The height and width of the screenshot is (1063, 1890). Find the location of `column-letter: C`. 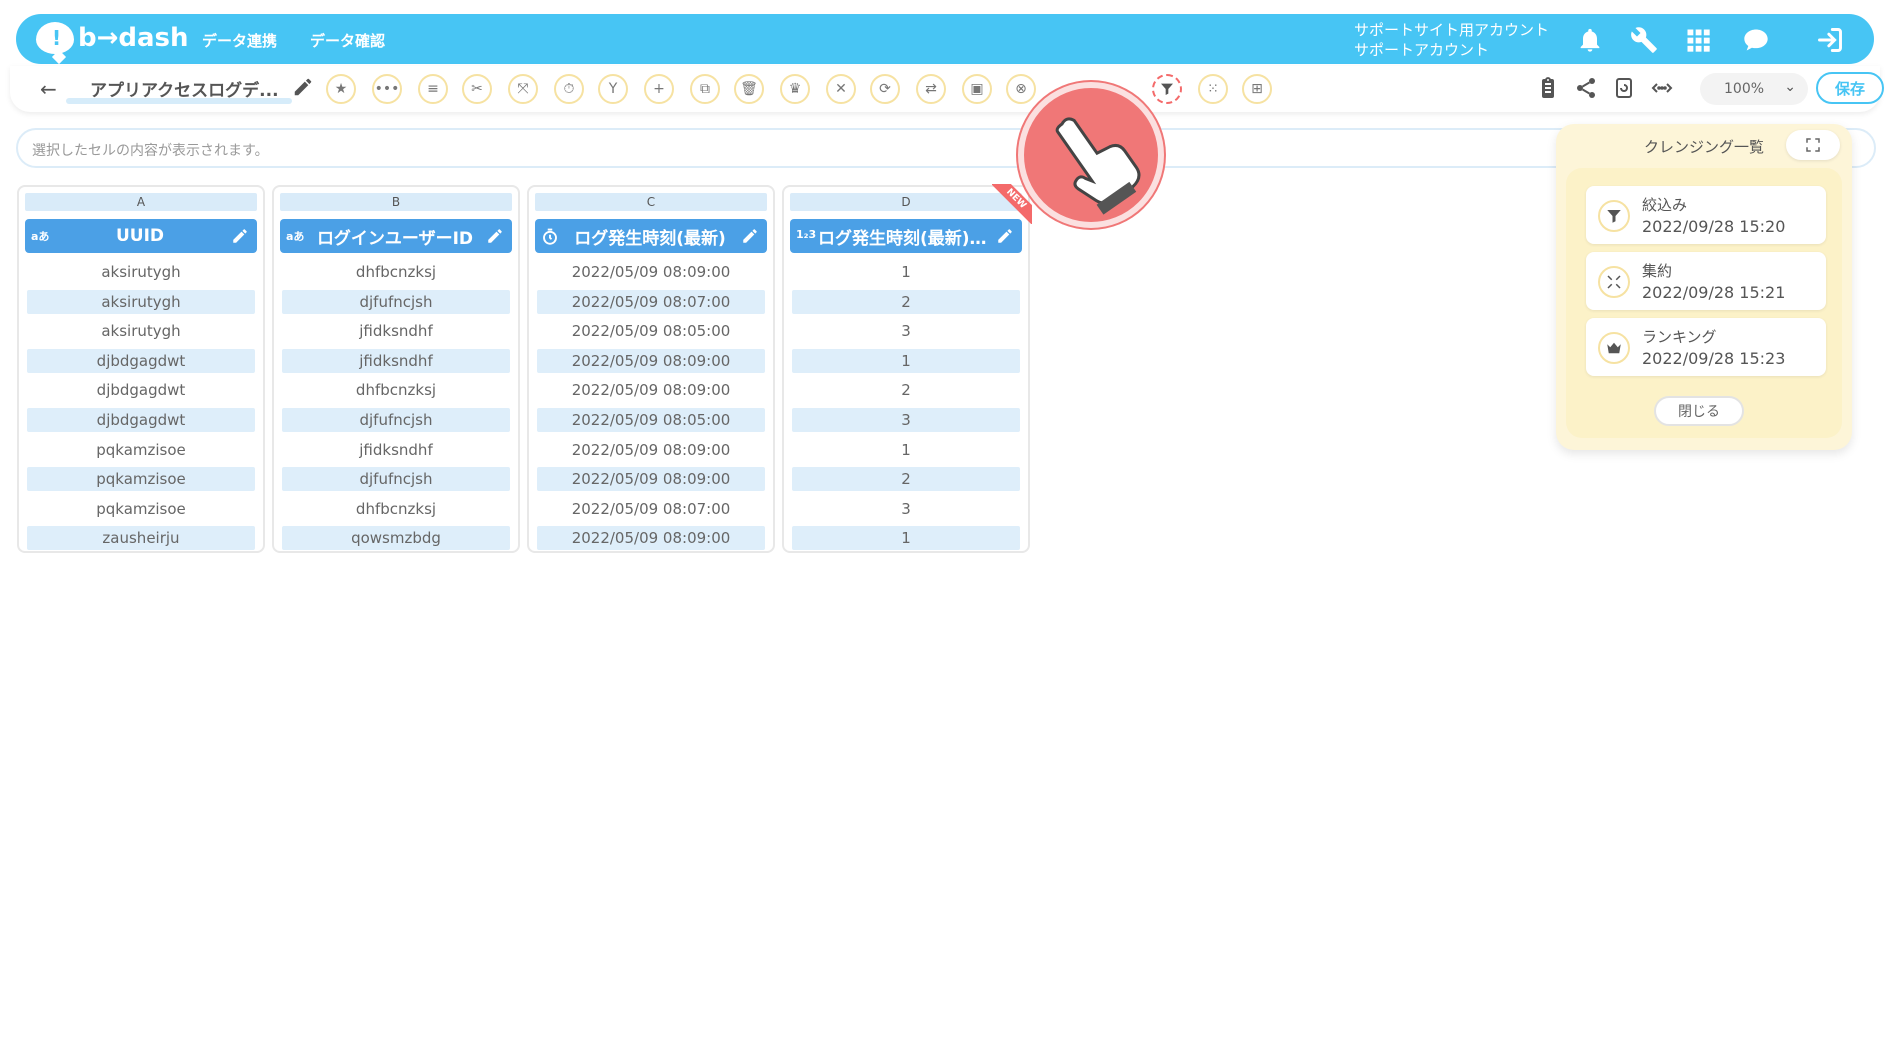

column-letter: C is located at coordinates (651, 202).